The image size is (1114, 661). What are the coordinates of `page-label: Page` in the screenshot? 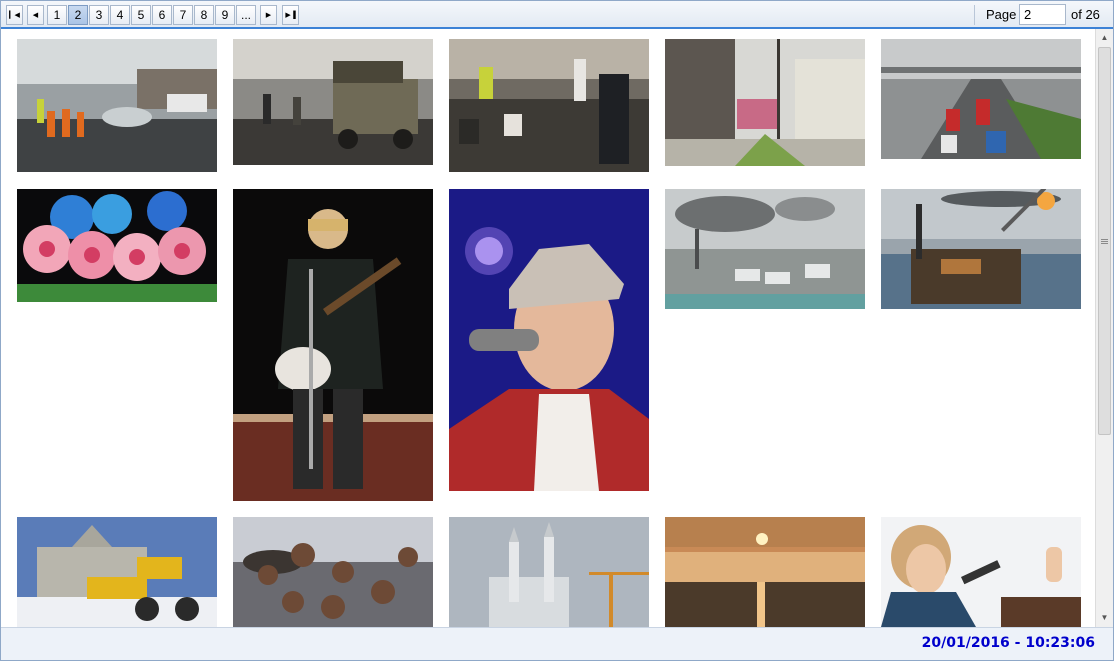 It's located at (1001, 14).